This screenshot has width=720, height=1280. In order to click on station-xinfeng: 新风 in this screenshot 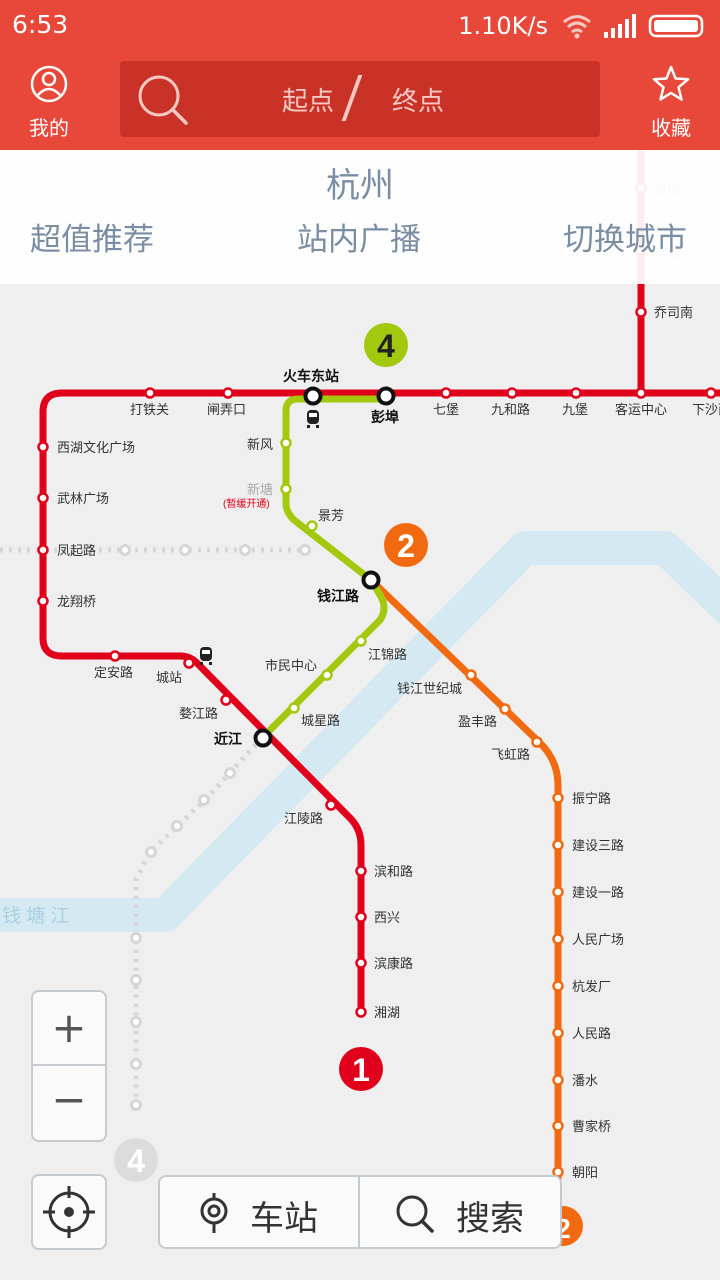, I will do `click(260, 444)`.